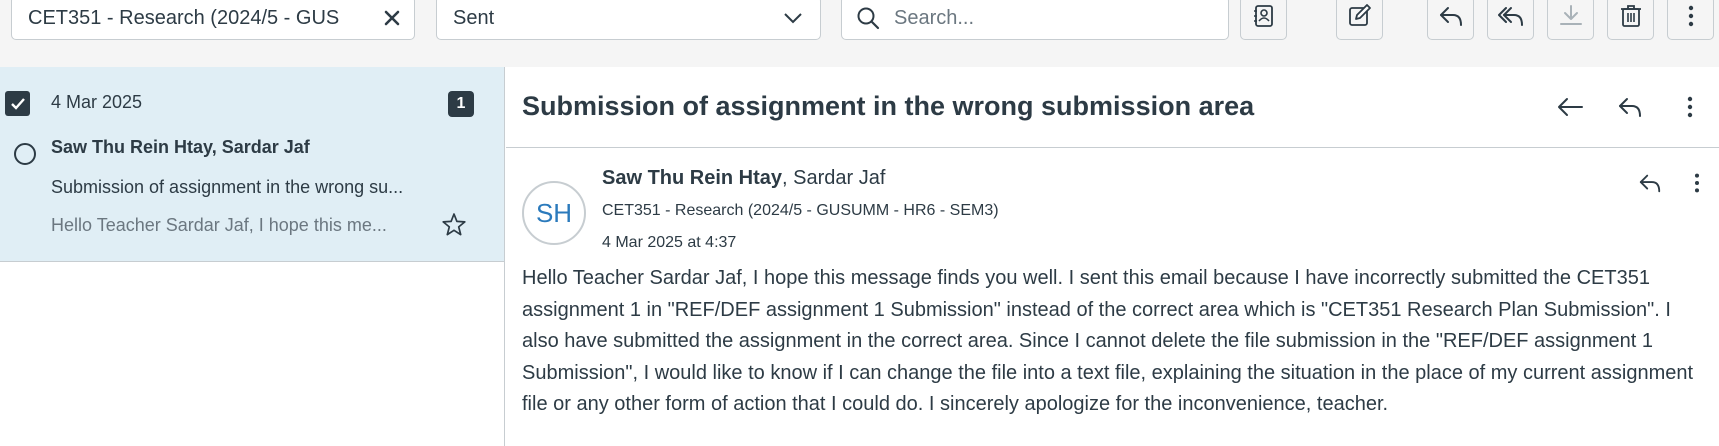  Describe the element at coordinates (454, 225) in the screenshot. I see `star-icon` at that location.